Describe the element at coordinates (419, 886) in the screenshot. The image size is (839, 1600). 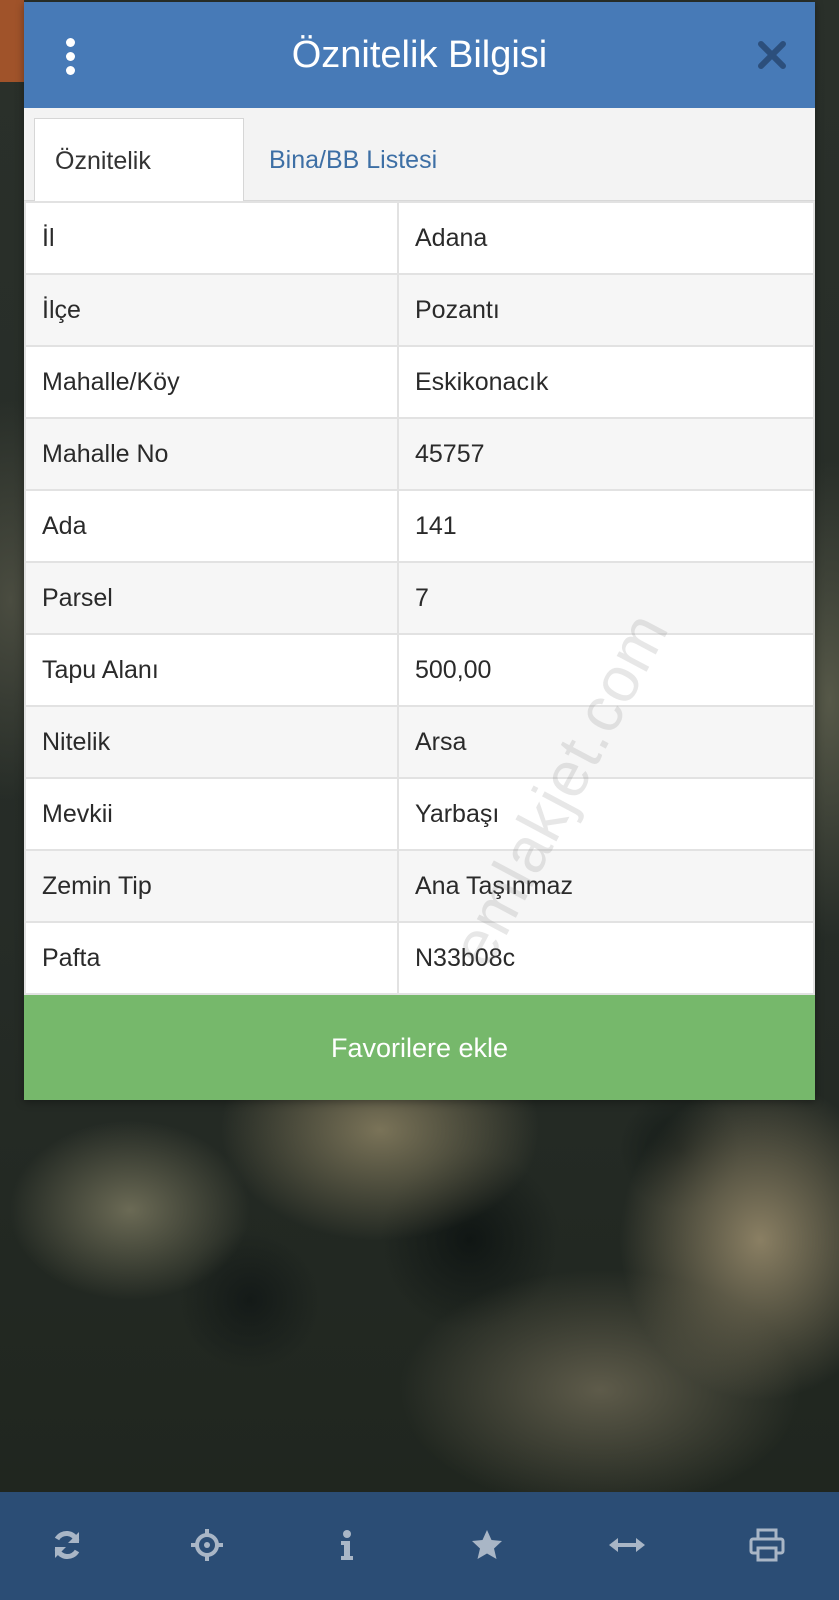
I see `table-row: Zemin Tip Ana Taşınmaz` at that location.